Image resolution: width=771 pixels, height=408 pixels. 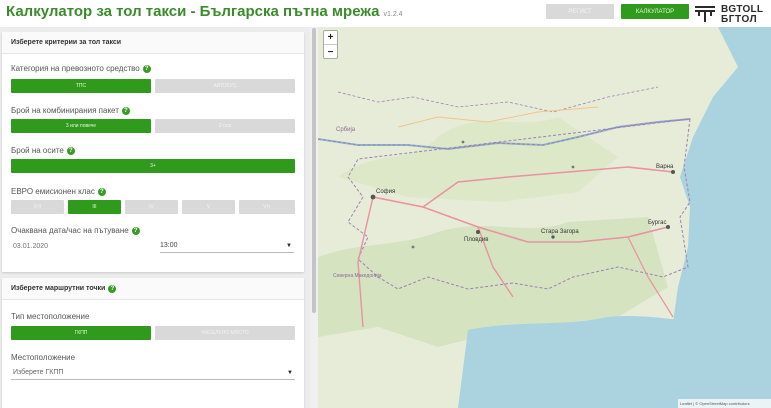 I want to click on axle-count-label: Брой на осите?, so click(x=43, y=150).